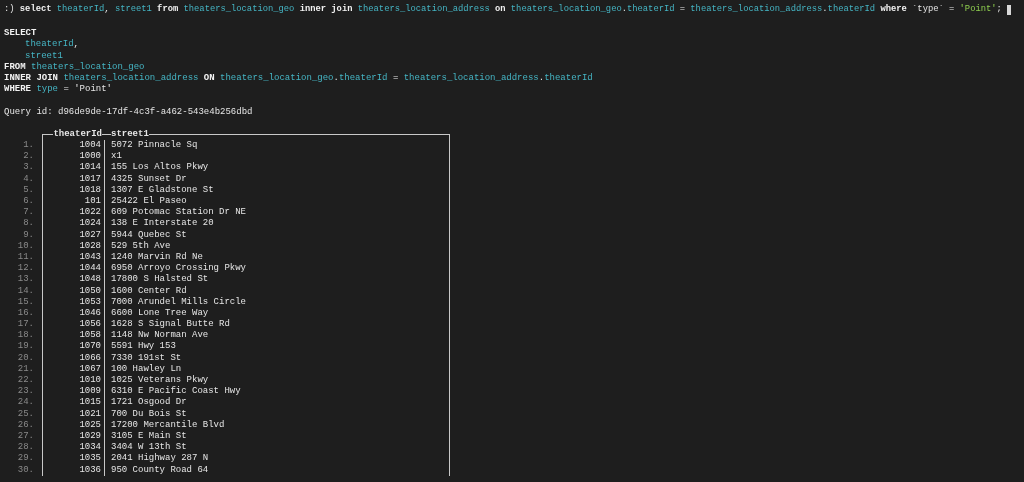 The width and height of the screenshot is (1024, 482). What do you see at coordinates (160, 469) in the screenshot?
I see `table-cell: 950 County Road 64` at bounding box center [160, 469].